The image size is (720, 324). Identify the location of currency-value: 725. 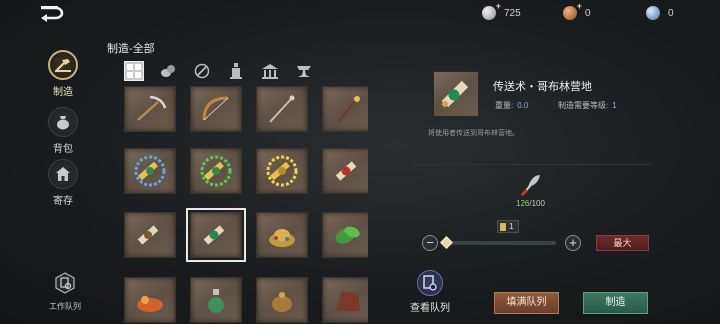
(512, 13).